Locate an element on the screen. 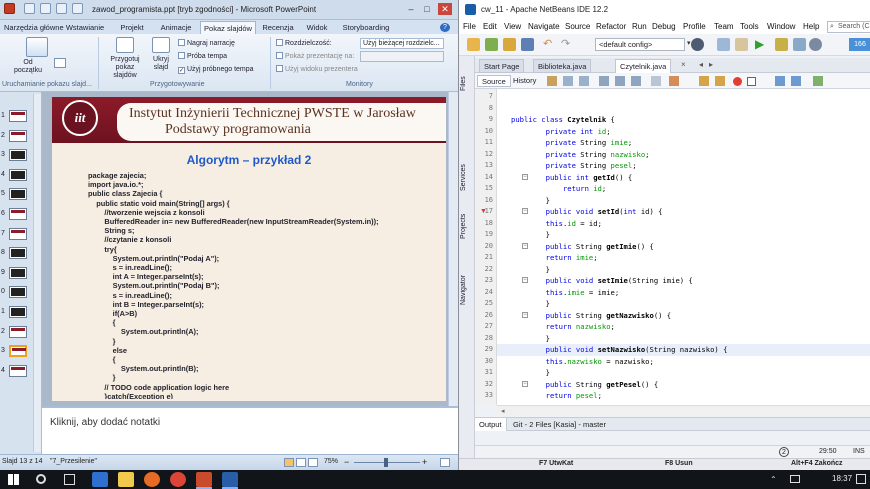 This screenshot has height=489, width=870. firefox-icon is located at coordinates (152, 479).